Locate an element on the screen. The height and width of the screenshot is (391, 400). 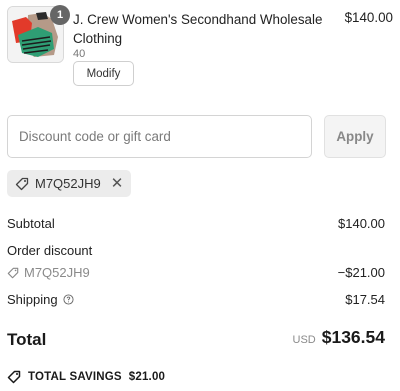
product-variant: 40 is located at coordinates (79, 54).